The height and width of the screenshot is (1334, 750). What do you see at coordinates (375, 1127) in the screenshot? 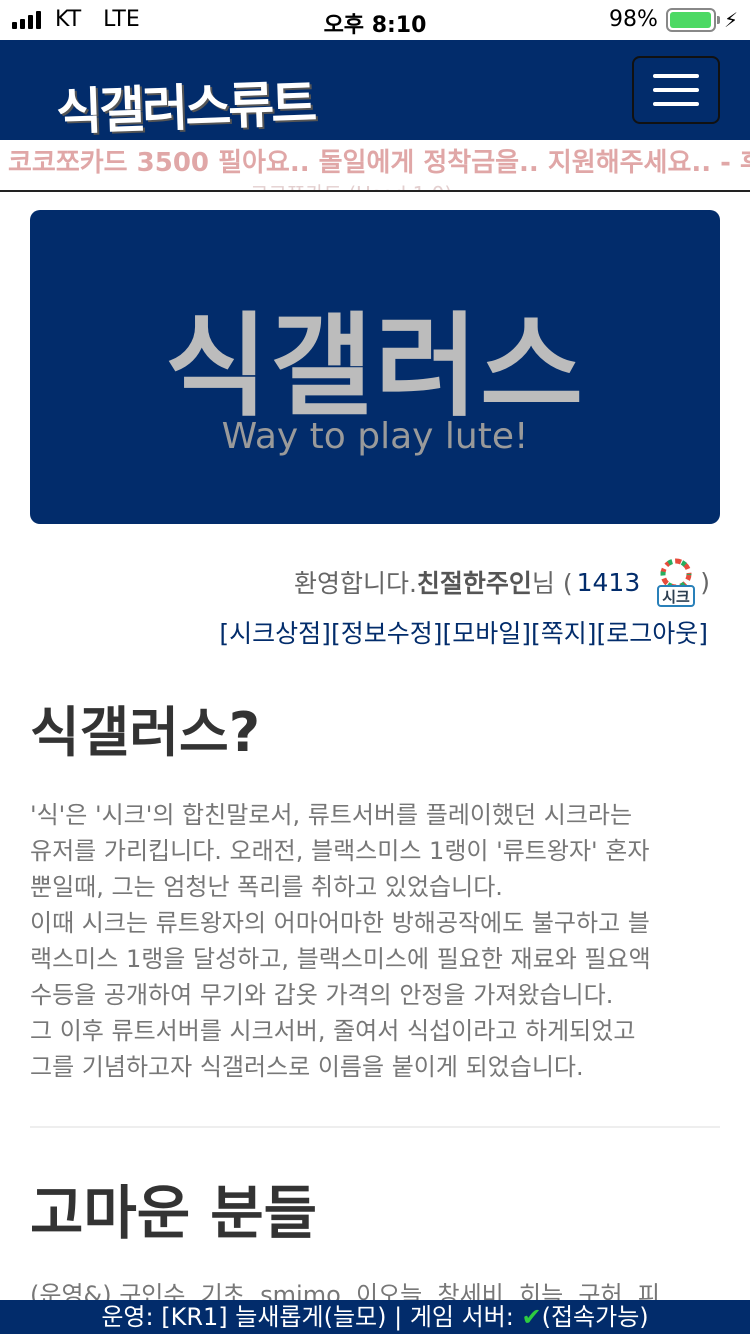
I see `section-divider` at bounding box center [375, 1127].